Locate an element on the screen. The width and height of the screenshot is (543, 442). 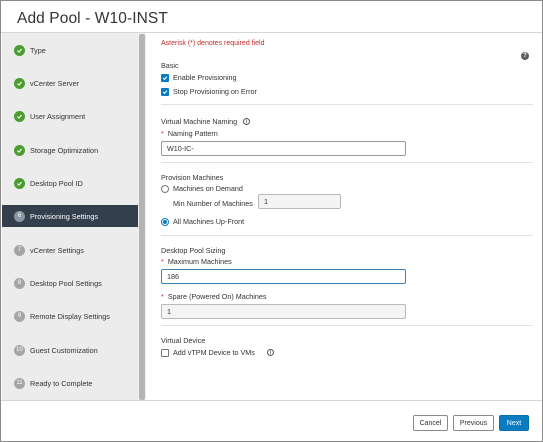
previous-button: Previous is located at coordinates (473, 423).